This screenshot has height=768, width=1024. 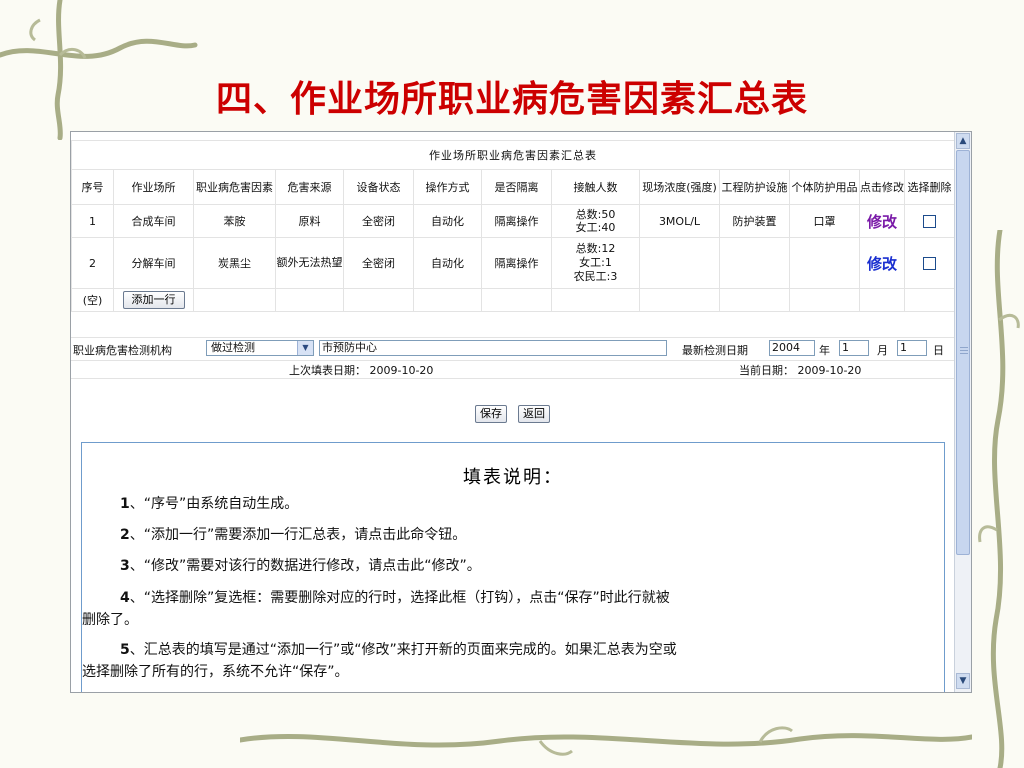 What do you see at coordinates (824, 350) in the screenshot?
I see `year-unit: 年` at bounding box center [824, 350].